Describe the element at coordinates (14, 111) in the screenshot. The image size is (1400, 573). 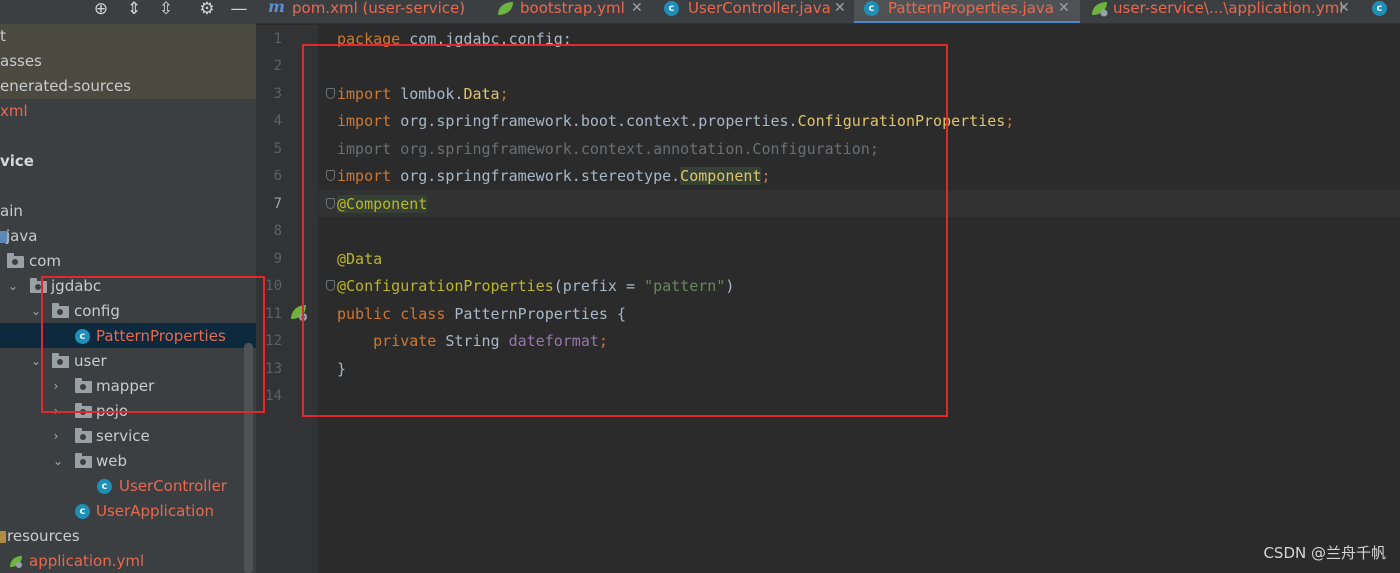
I see `tree-item-label: xml` at that location.